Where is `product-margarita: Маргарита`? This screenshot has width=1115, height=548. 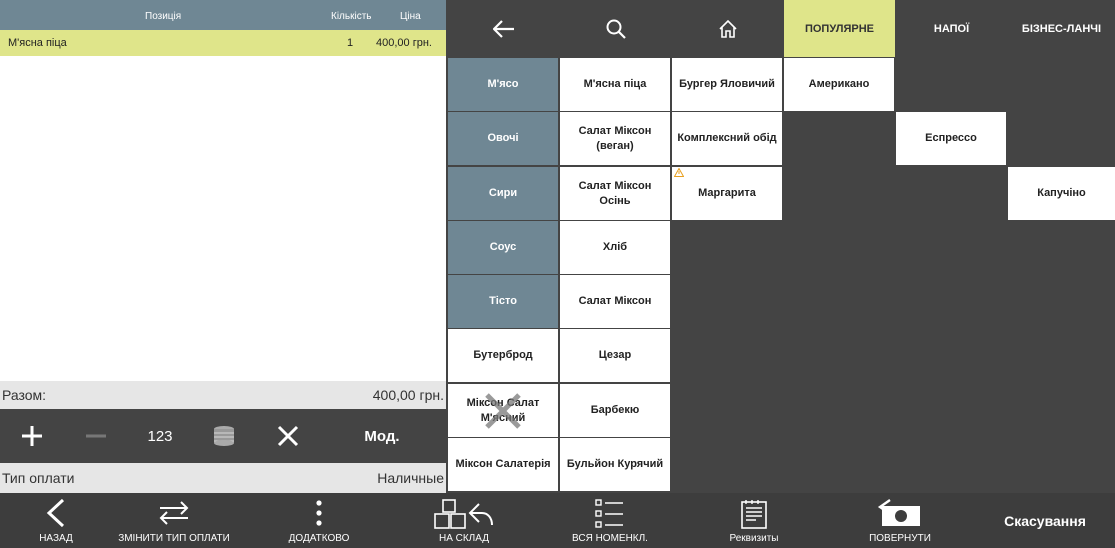
product-margarita: Маргарита is located at coordinates (727, 193).